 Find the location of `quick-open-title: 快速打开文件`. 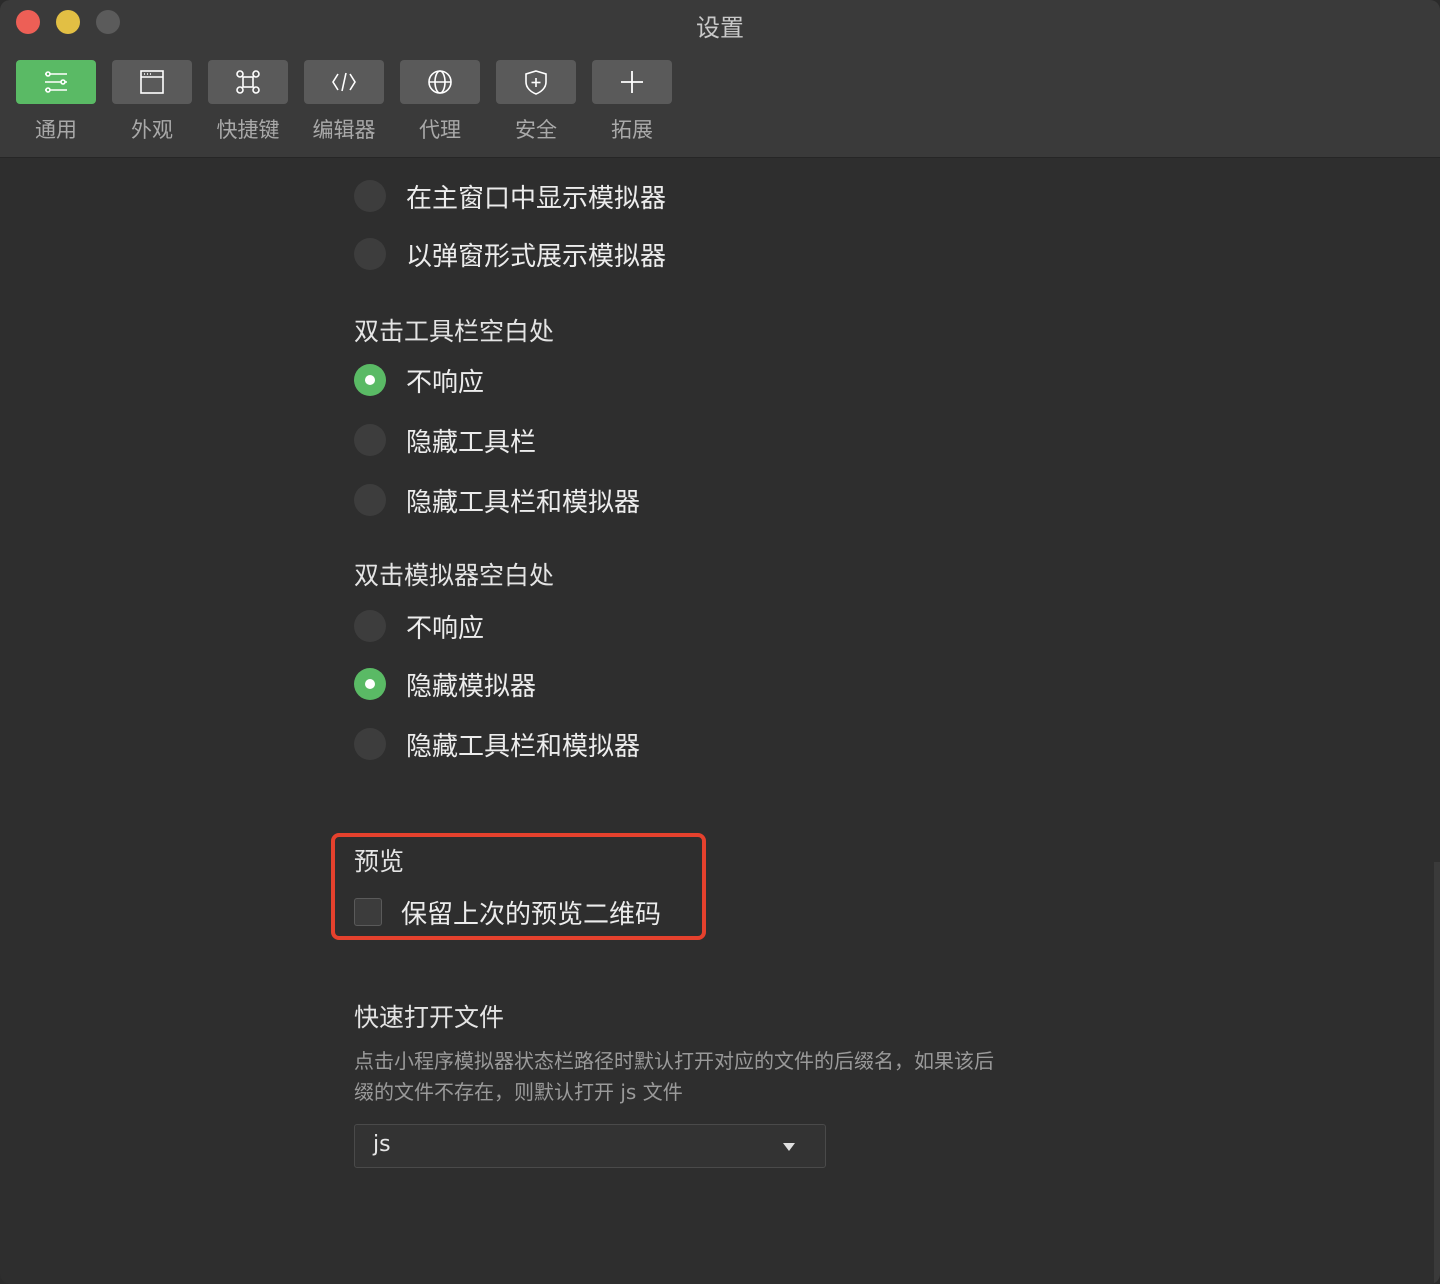

quick-open-title: 快速打开文件 is located at coordinates (429, 1017).